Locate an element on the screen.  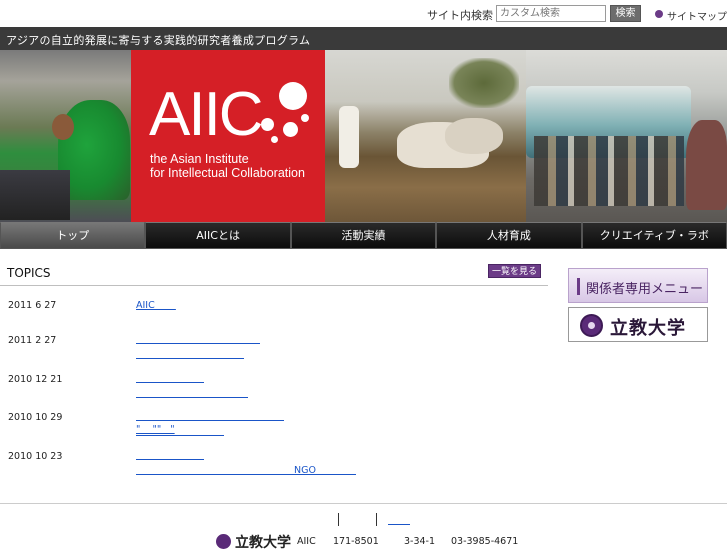
rikkyo-university-banner: 立教大学 is located at coordinates (638, 324).